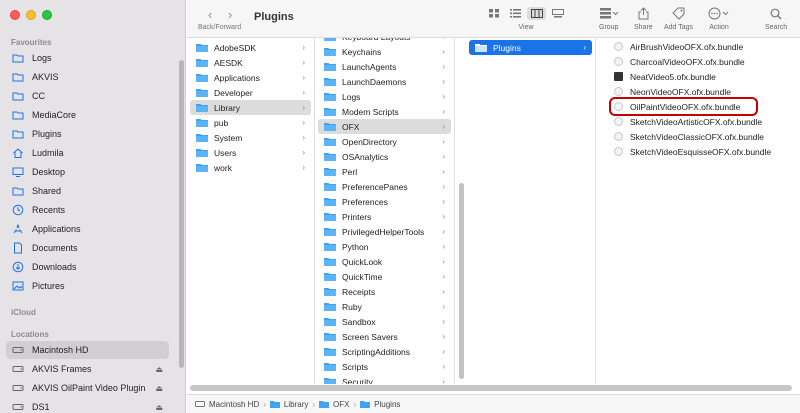 The image size is (800, 413). What do you see at coordinates (384, 336) in the screenshot?
I see `folder-item: Screen Savers ›` at bounding box center [384, 336].